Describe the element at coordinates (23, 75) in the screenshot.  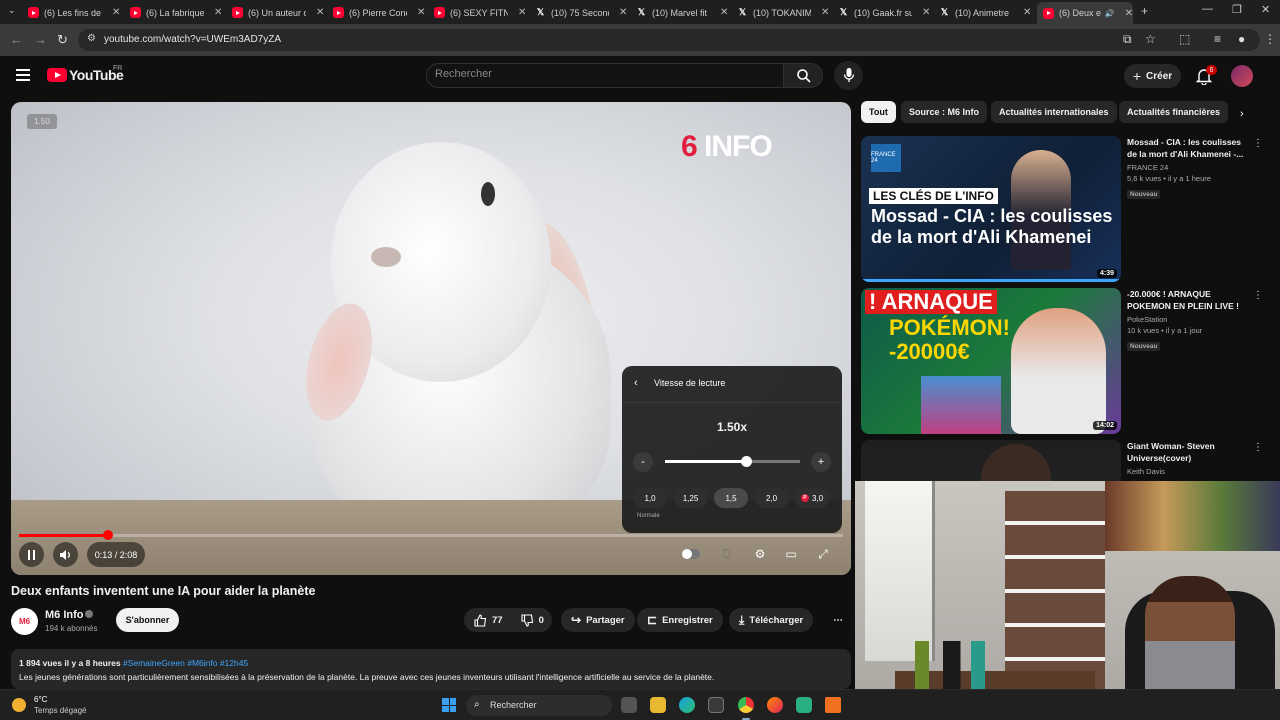
I see `menu-icon` at that location.